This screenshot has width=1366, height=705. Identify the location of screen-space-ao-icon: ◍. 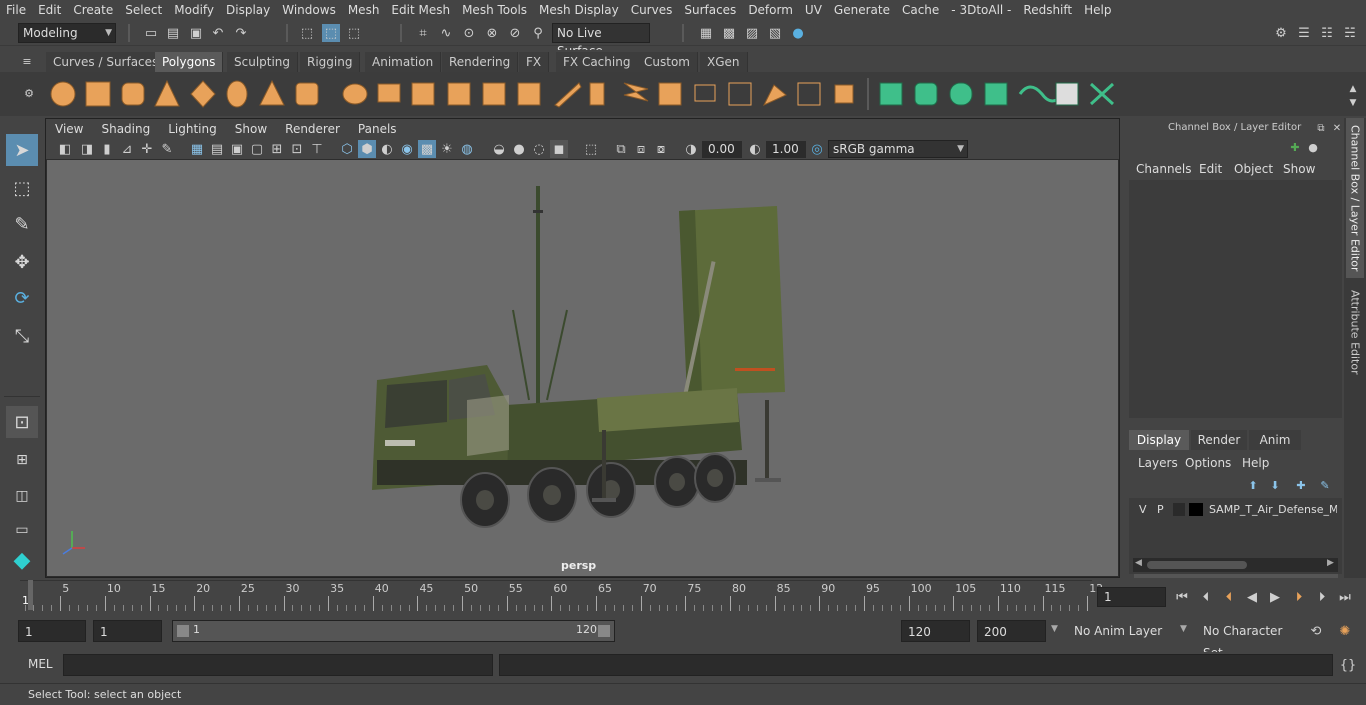
(467, 149).